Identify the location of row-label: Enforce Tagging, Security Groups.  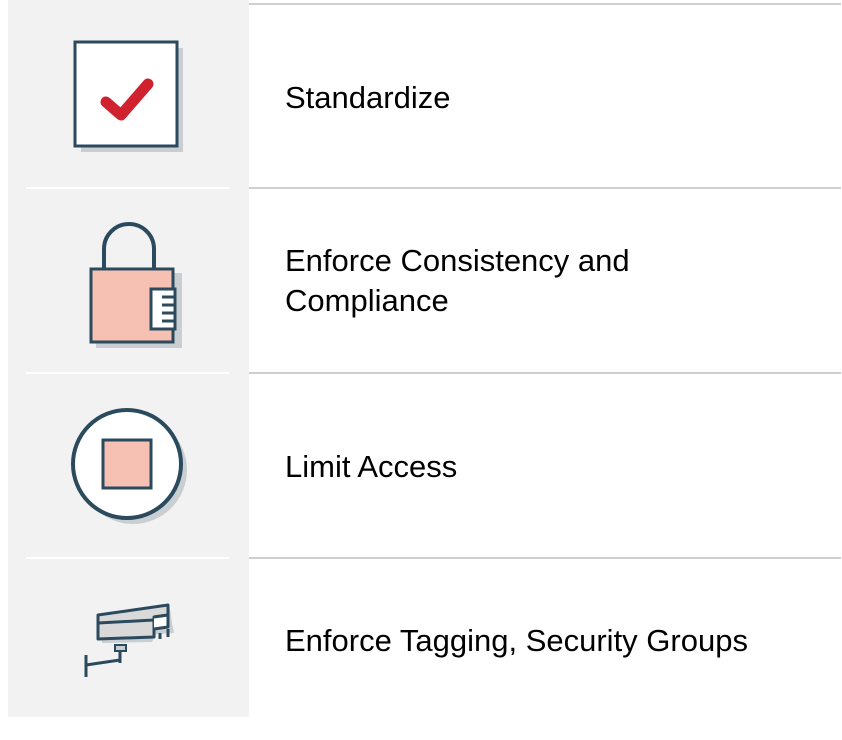
(516, 640).